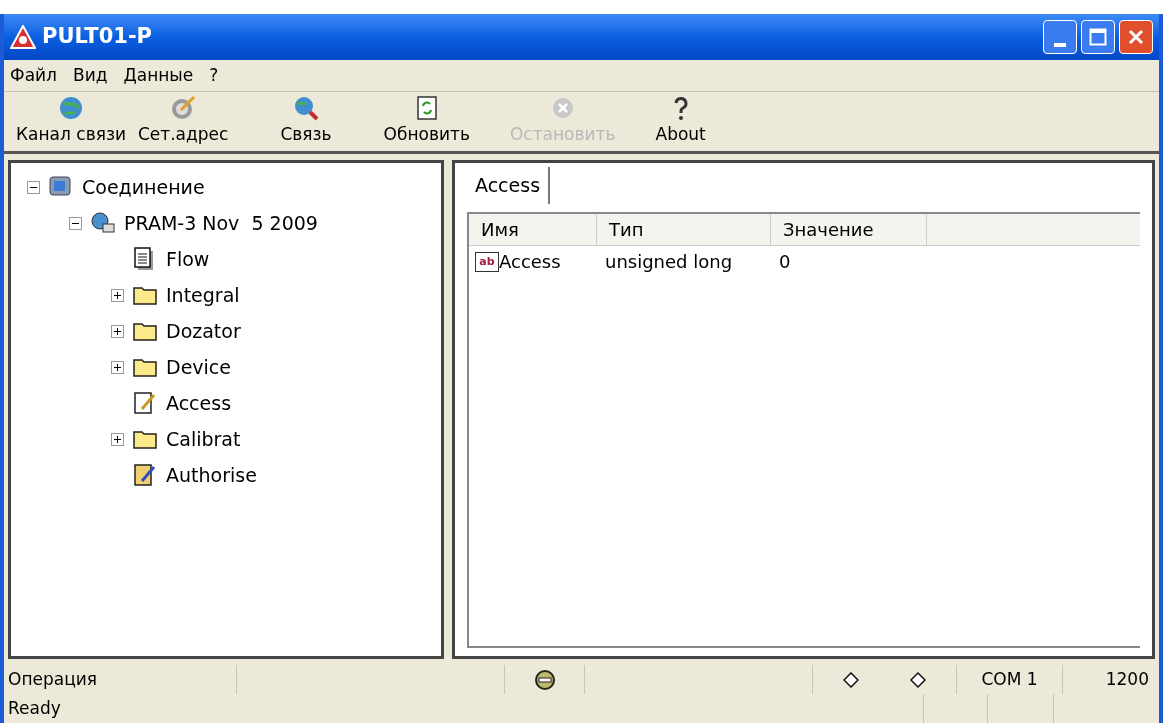 This screenshot has height=723, width=1163. I want to click on minimize-icon, so click(1060, 45).